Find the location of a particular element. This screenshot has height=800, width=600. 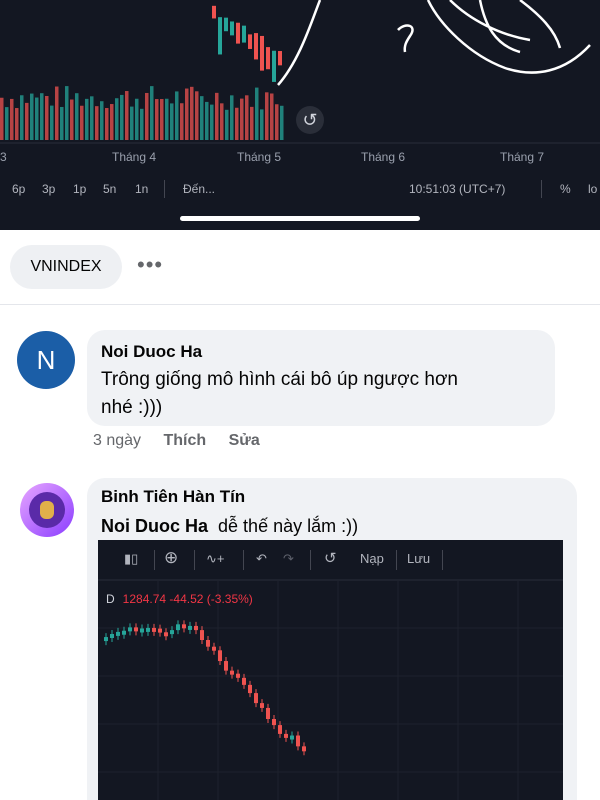

avatar-image is located at coordinates (47, 510).